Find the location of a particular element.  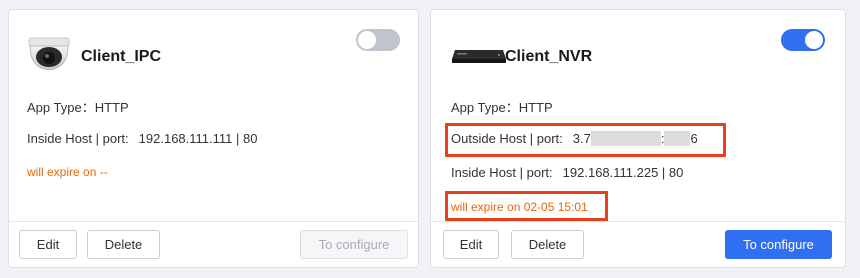

expire-text: will expire on 02-05 15:01 is located at coordinates (519, 207).